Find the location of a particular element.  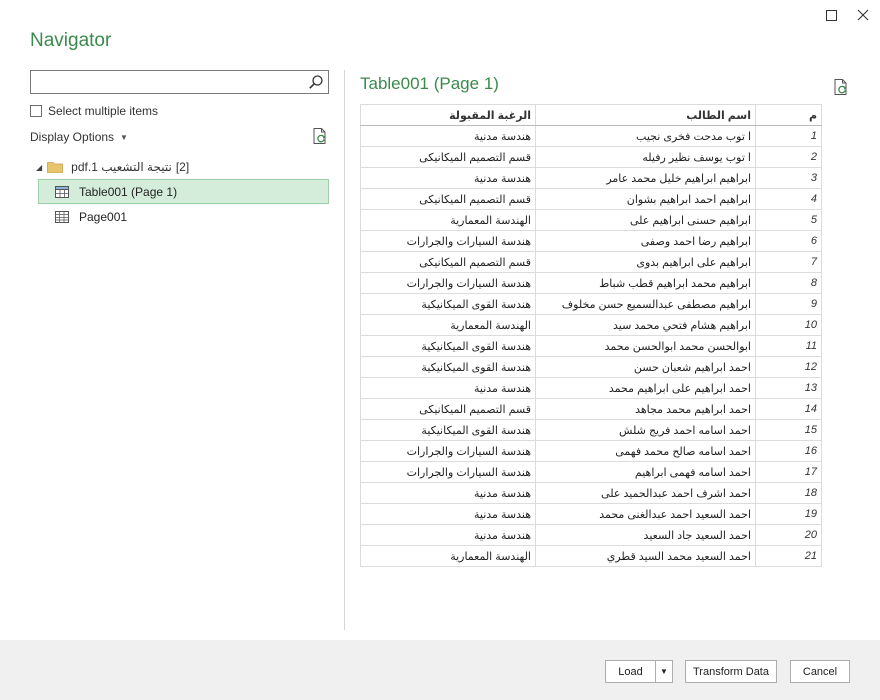

student-name-cell: احمد ابراهيم محمد مجاهد is located at coordinates (645, 409).